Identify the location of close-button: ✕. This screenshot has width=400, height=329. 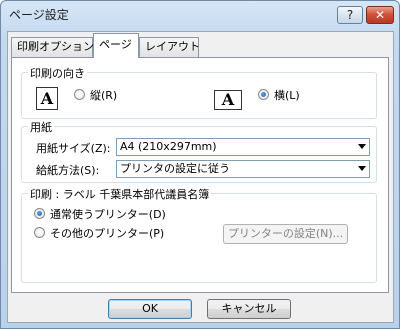
(380, 15).